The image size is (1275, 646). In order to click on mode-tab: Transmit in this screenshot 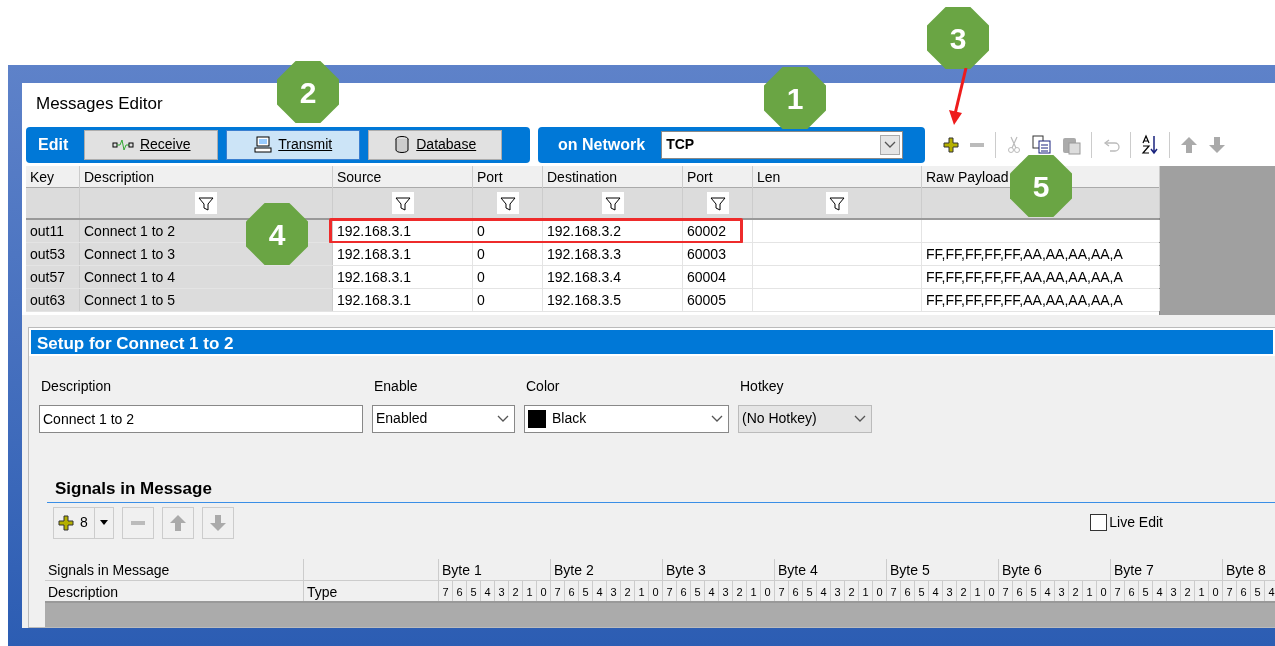, I will do `click(293, 144)`.